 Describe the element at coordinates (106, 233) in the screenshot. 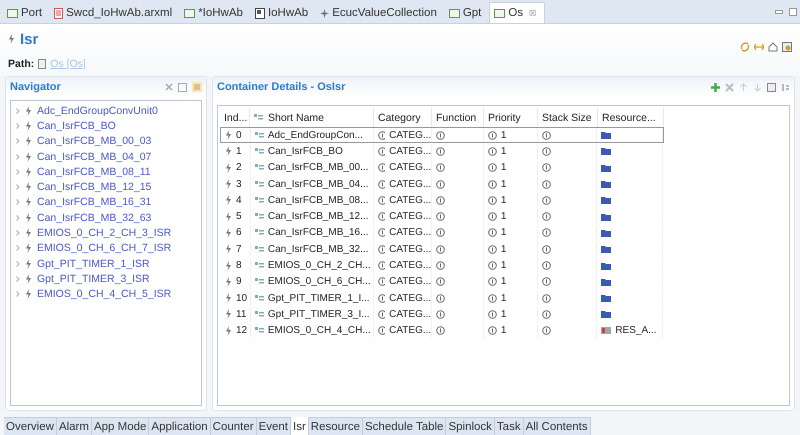

I see `tree-item: EMIOS_0_CH_2_CH_3_ISR` at that location.